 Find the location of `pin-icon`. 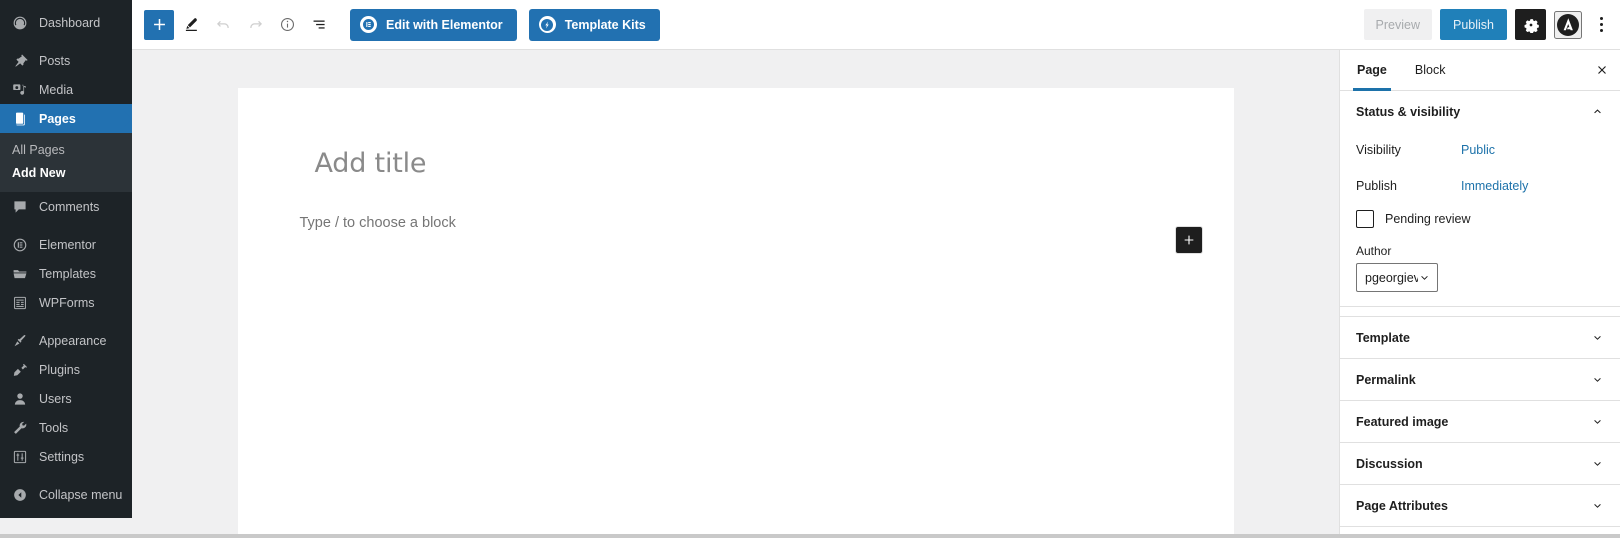

pin-icon is located at coordinates (20, 61).